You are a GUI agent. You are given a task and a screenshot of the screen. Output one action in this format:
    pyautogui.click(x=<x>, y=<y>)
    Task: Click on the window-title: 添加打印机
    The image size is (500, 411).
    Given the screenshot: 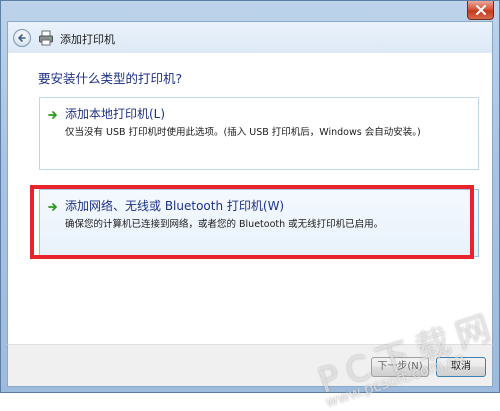 What is the action you would take?
    pyautogui.click(x=87, y=39)
    